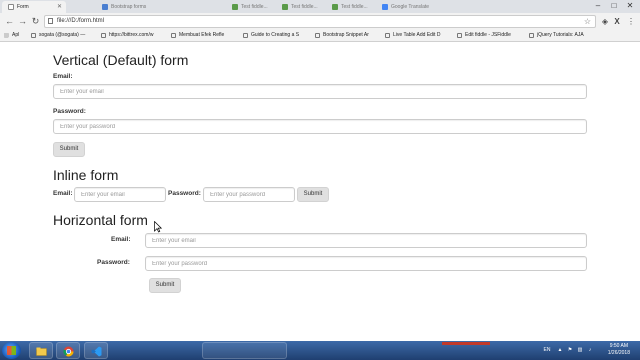 This screenshot has width=640, height=360. I want to click on vertical-form-title: Vertical (Default) form, so click(121, 60).